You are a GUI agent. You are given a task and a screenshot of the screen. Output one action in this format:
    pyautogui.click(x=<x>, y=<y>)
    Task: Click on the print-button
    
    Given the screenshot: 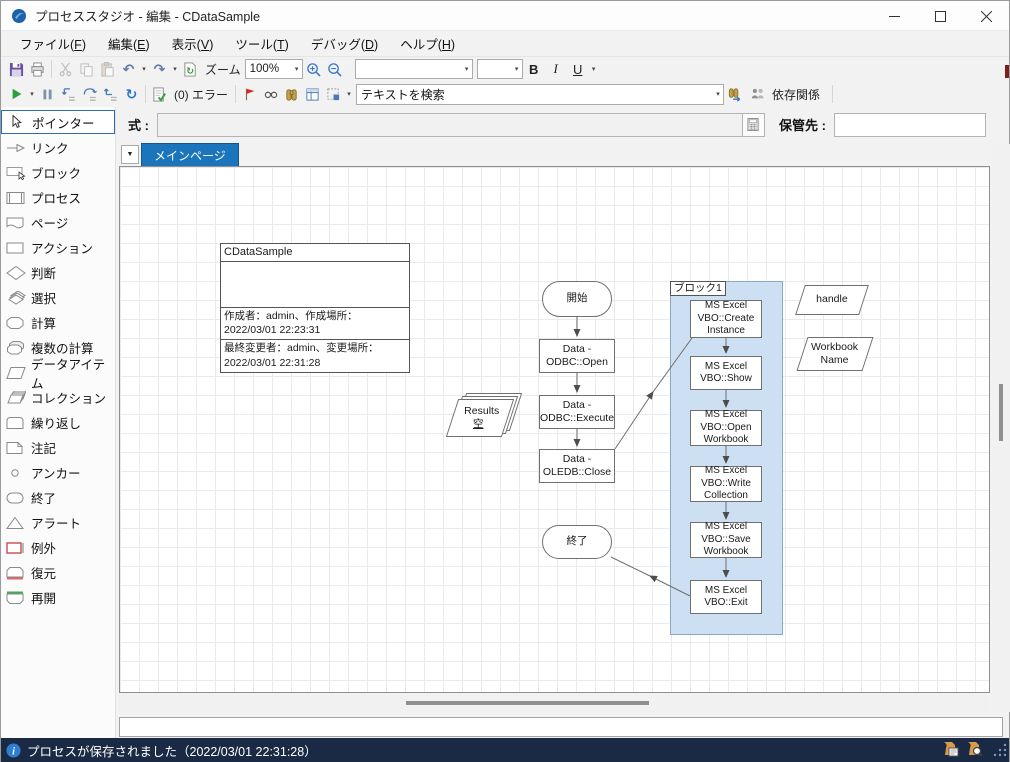 What is the action you would take?
    pyautogui.click(x=37, y=69)
    